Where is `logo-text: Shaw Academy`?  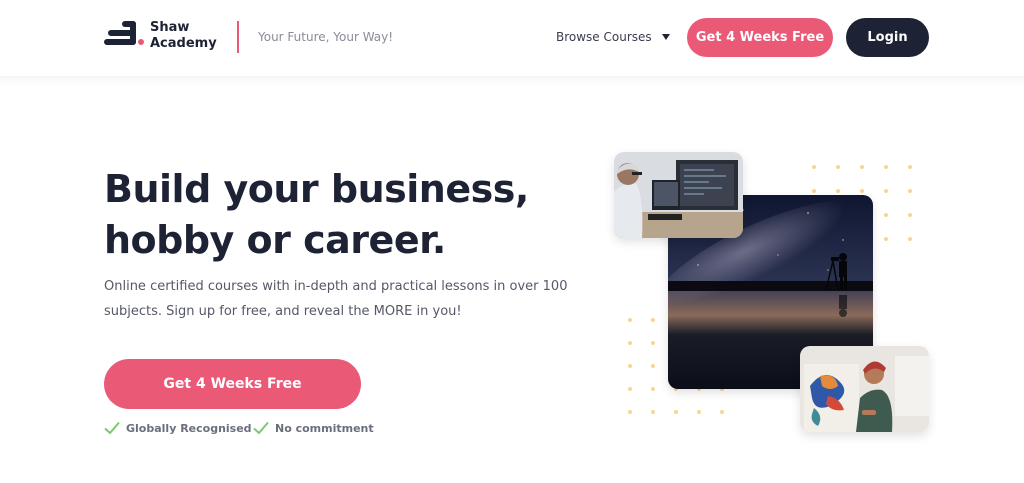
logo-text: Shaw Academy is located at coordinates (183, 36).